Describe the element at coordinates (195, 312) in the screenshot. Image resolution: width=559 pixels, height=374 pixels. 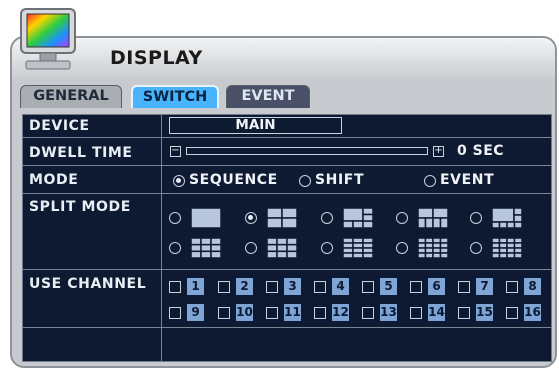
I see `channel-number-badge: 9` at that location.